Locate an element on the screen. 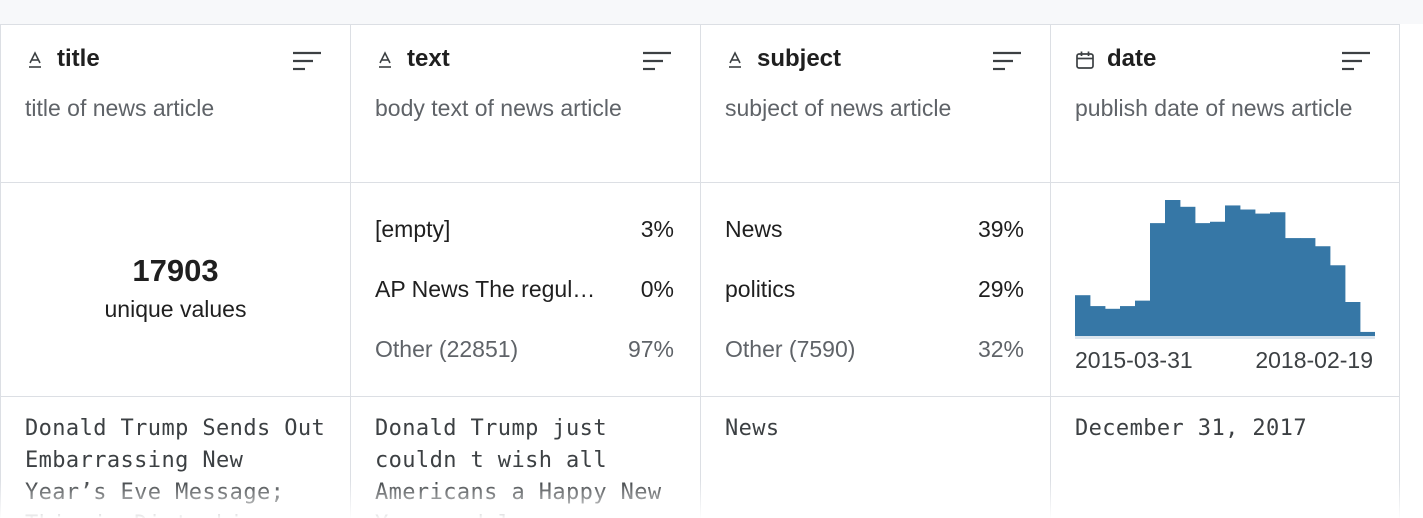  top-toolbar-strip is located at coordinates (711, 12).